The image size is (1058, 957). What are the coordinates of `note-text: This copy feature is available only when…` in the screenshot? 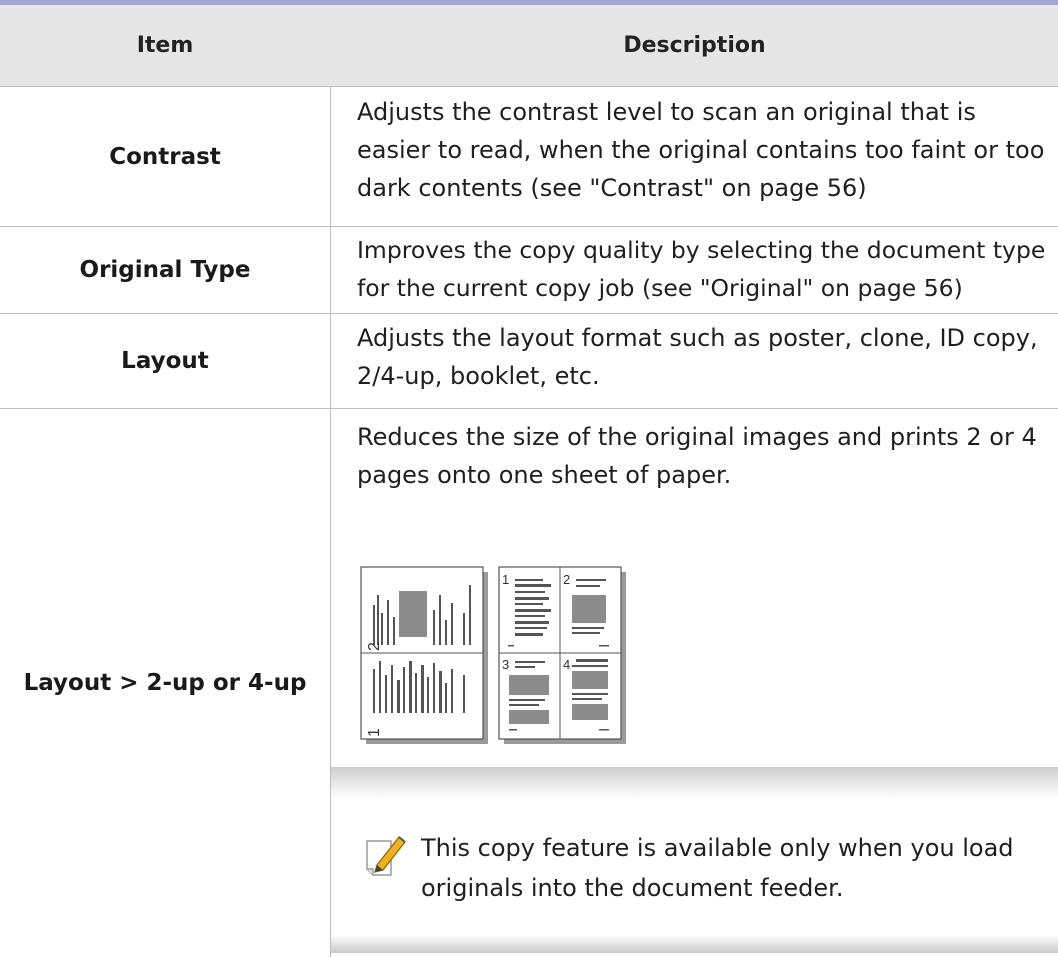 It's located at (717, 868).